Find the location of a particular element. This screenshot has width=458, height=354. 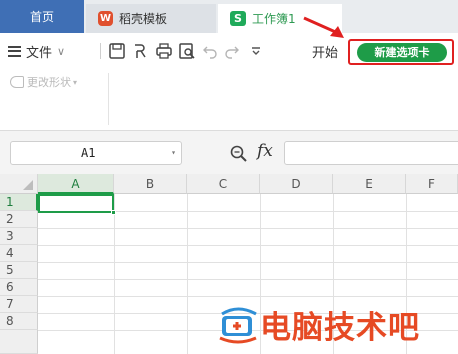

name-box: A1 ▾ is located at coordinates (96, 153).